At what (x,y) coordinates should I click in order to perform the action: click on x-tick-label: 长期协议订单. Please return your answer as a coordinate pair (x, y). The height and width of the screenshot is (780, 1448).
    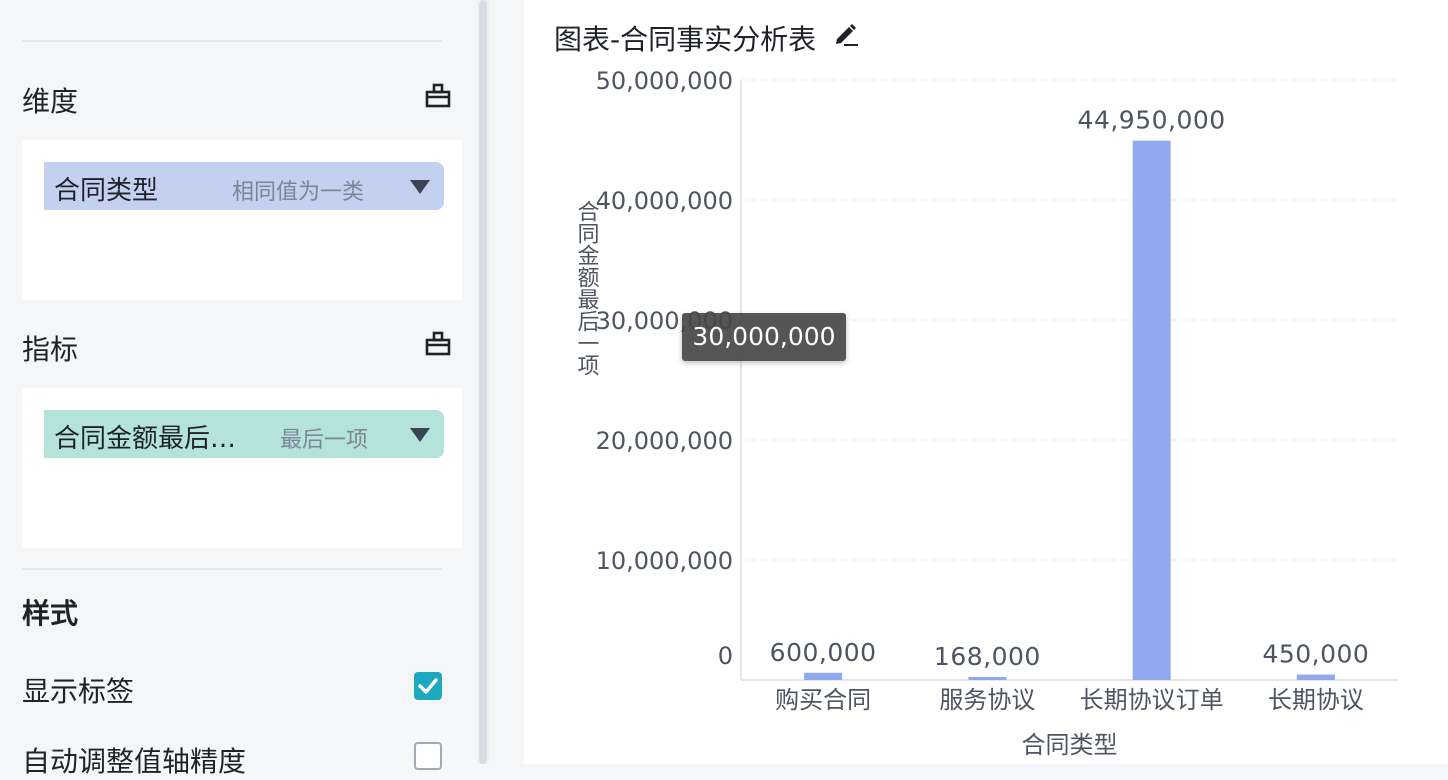
    Looking at the image, I should click on (1152, 700).